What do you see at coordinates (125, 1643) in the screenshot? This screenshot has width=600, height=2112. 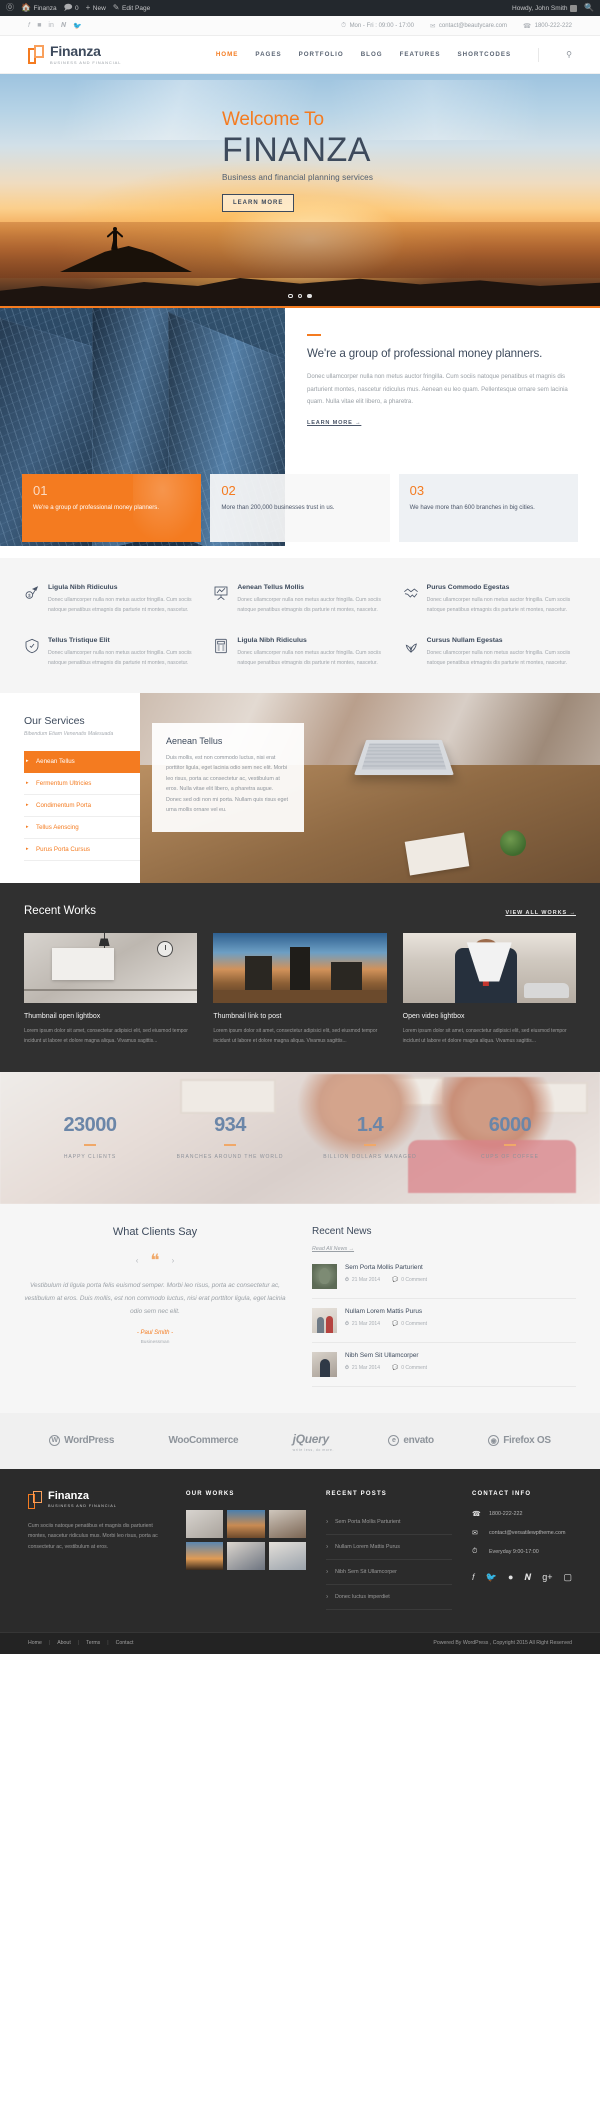 I see `footer-link-contact: Contact` at bounding box center [125, 1643].